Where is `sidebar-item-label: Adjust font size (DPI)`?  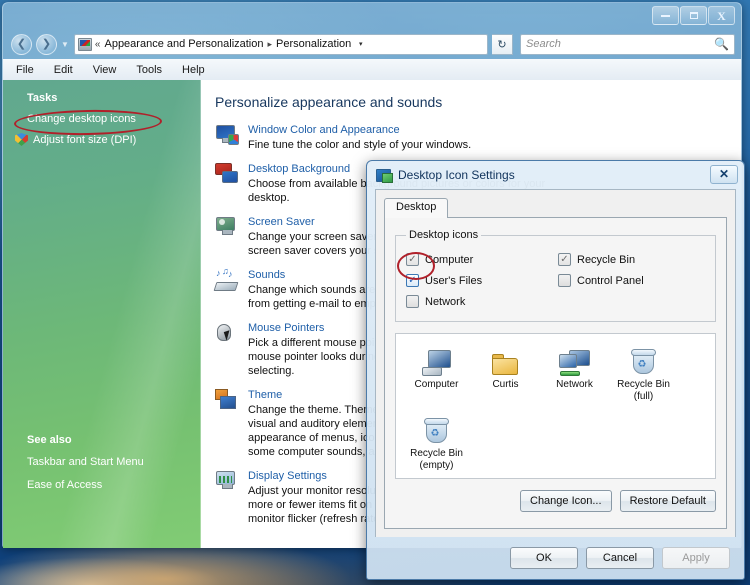 sidebar-item-label: Adjust font size (DPI) is located at coordinates (85, 139).